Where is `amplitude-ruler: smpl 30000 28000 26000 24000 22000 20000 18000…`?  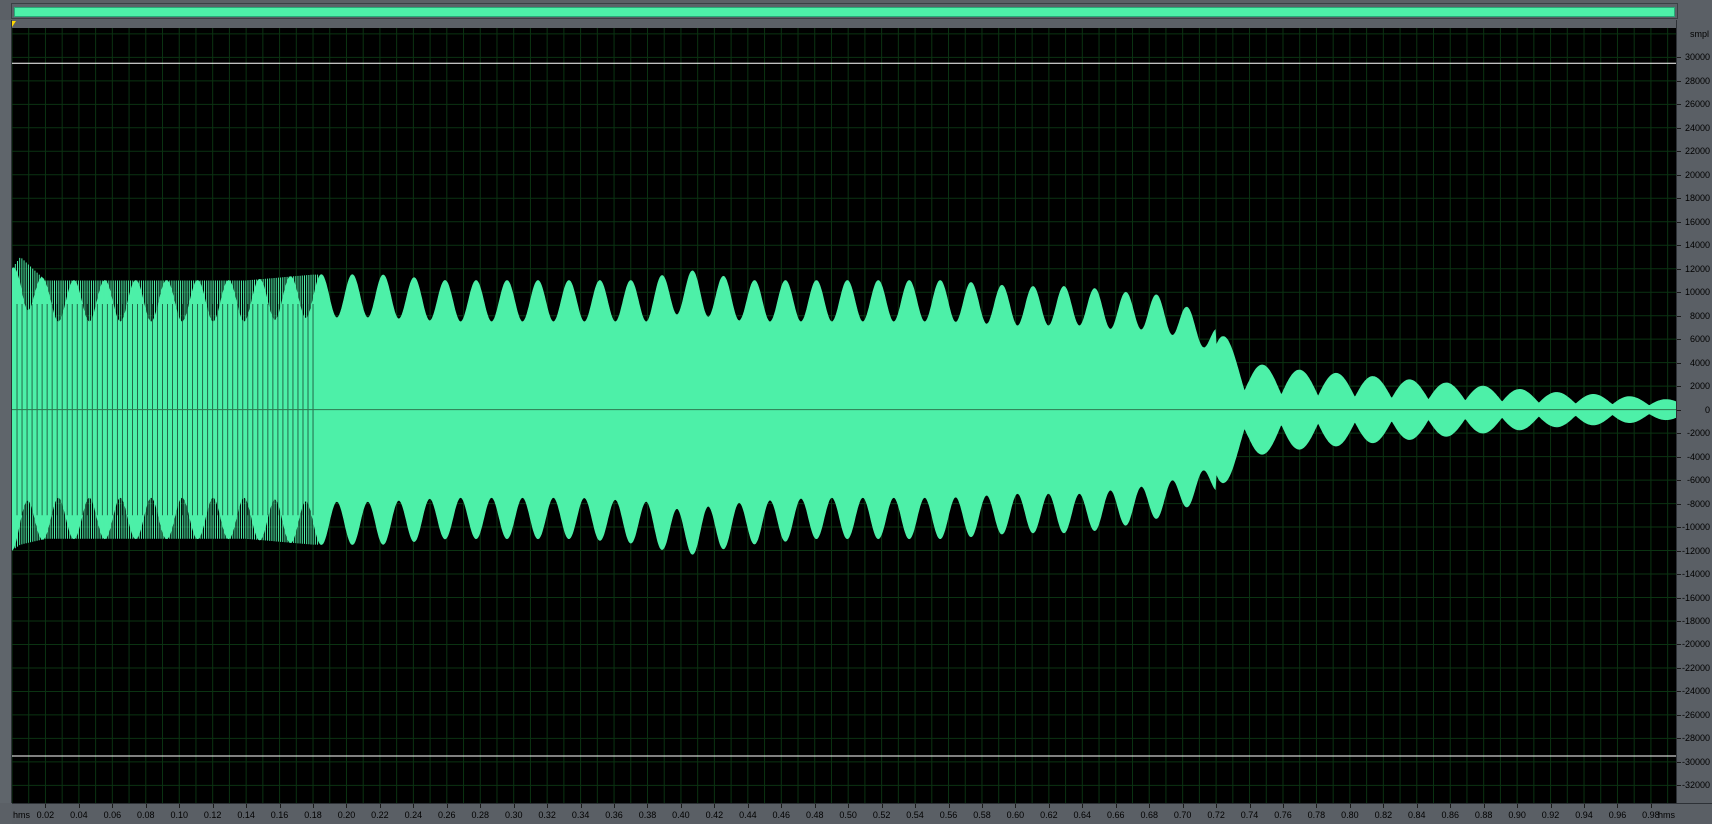
amplitude-ruler: smpl 30000 28000 26000 24000 22000 20000 18000… is located at coordinates (1694, 411).